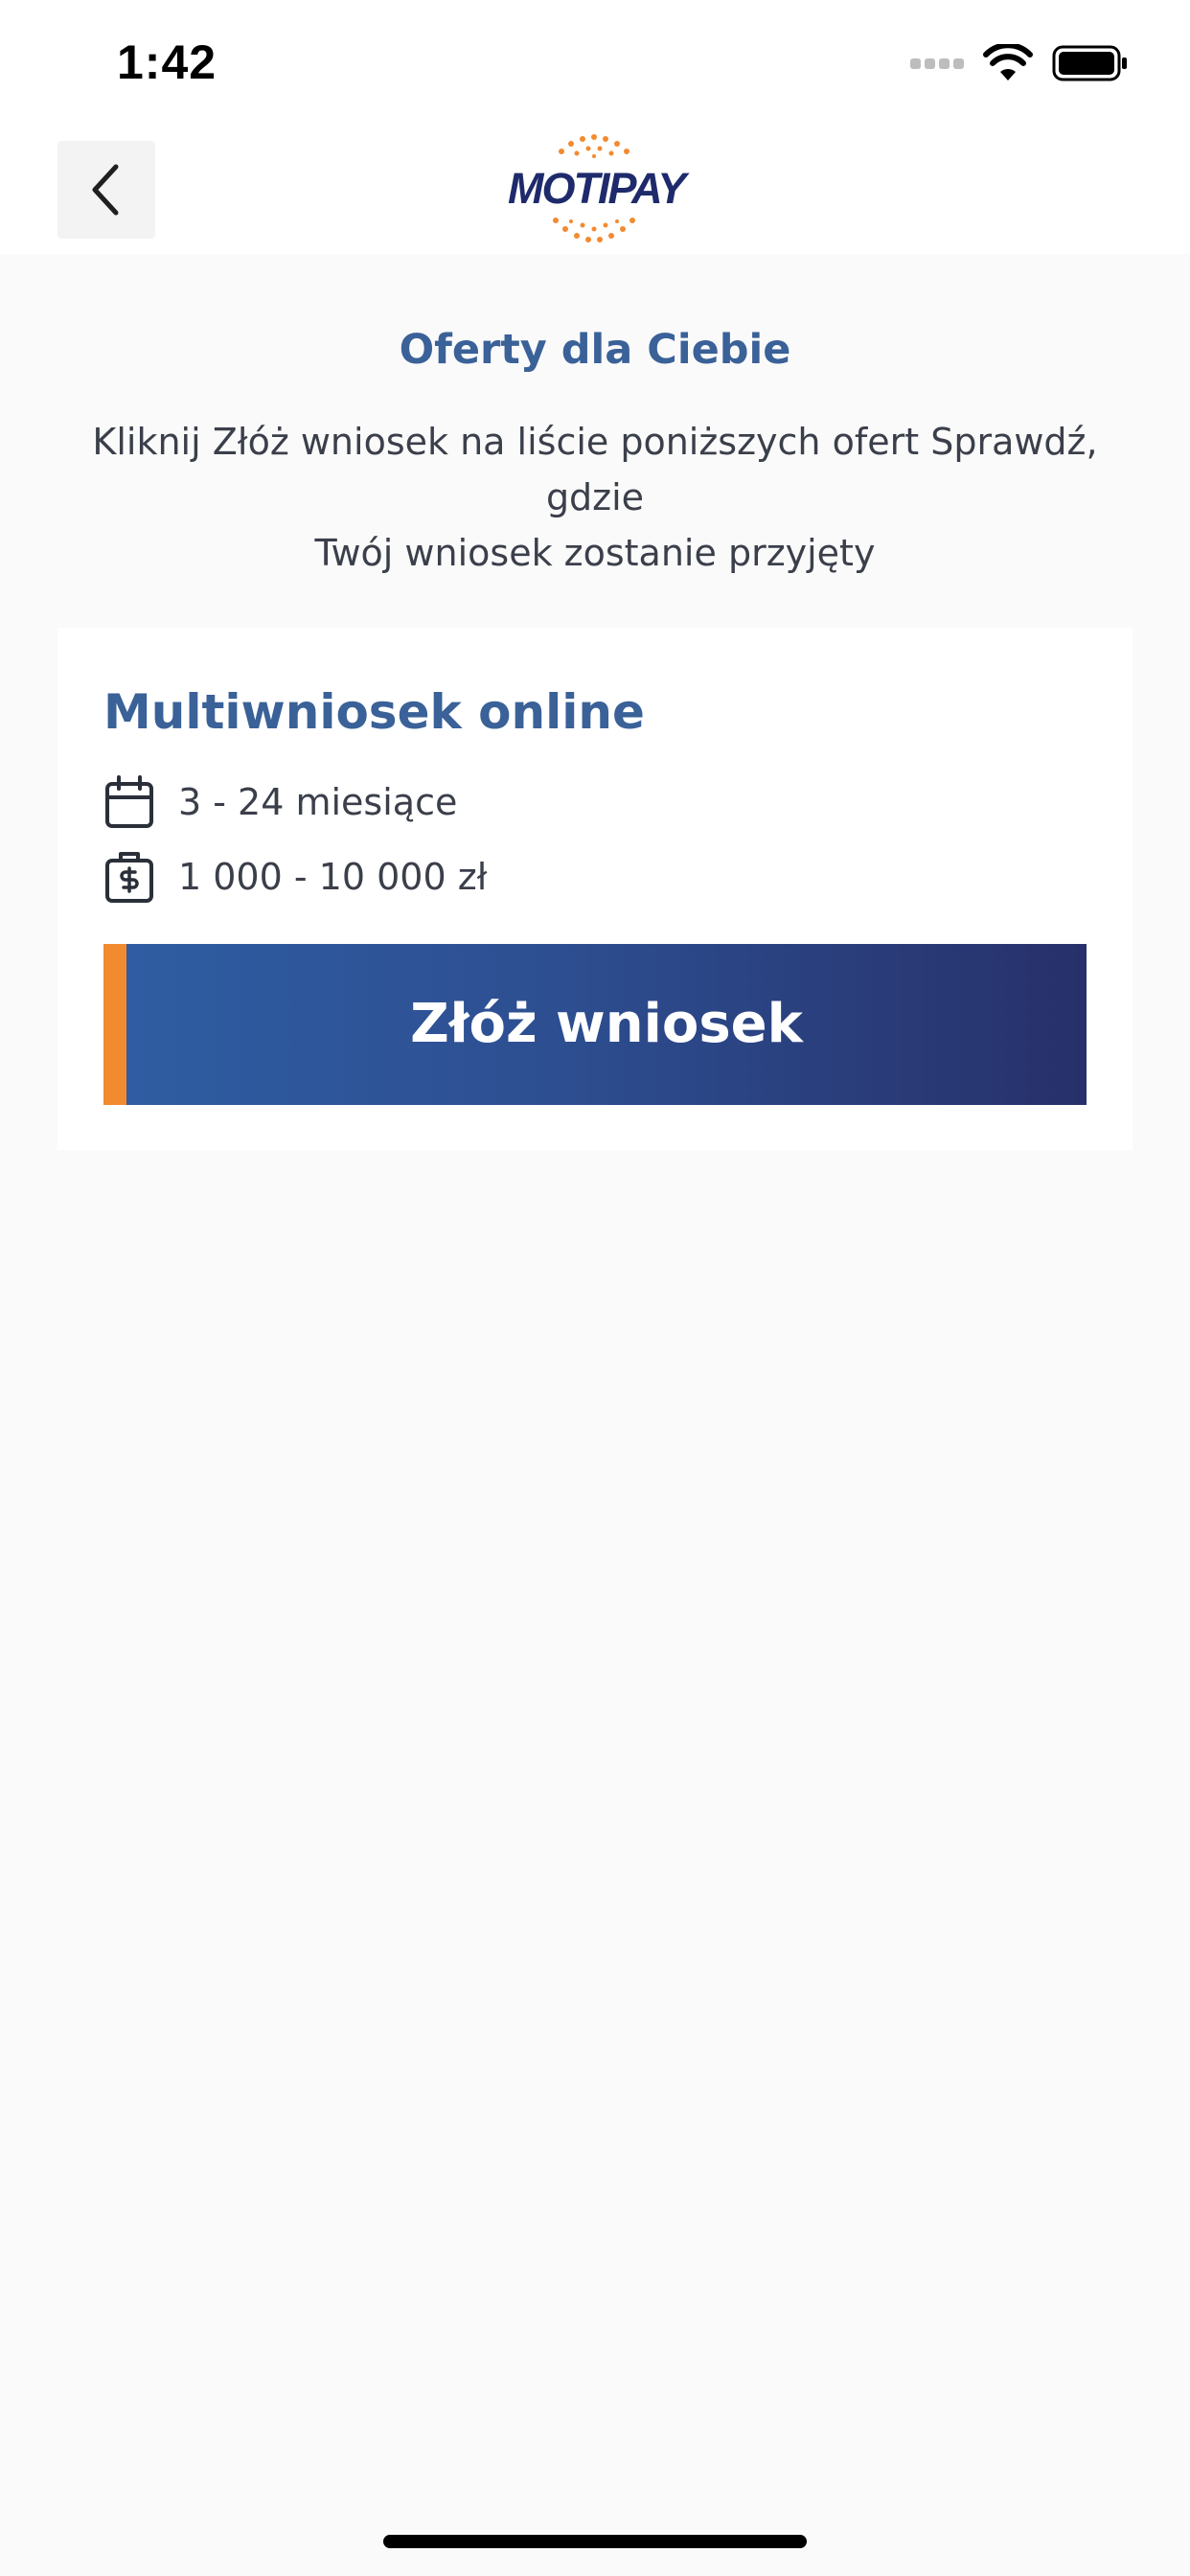  I want to click on wifi-icon, so click(1008, 62).